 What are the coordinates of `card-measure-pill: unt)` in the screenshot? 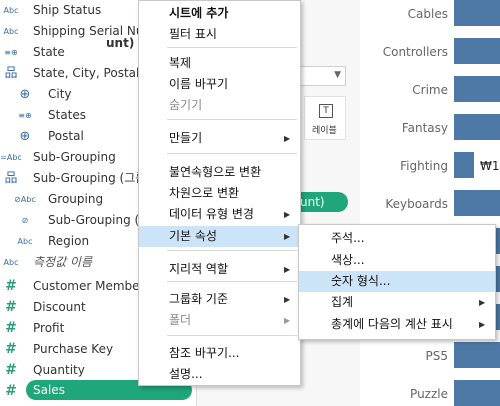 It's located at (324, 202).